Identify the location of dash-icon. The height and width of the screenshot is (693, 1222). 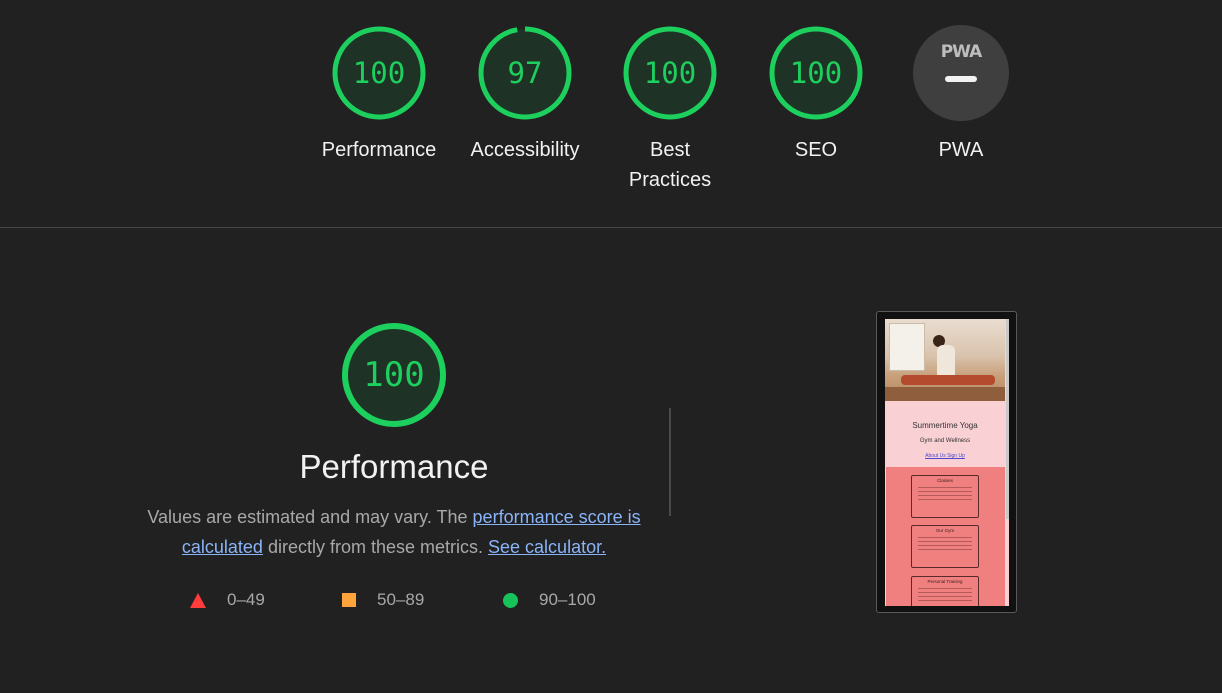
(961, 79).